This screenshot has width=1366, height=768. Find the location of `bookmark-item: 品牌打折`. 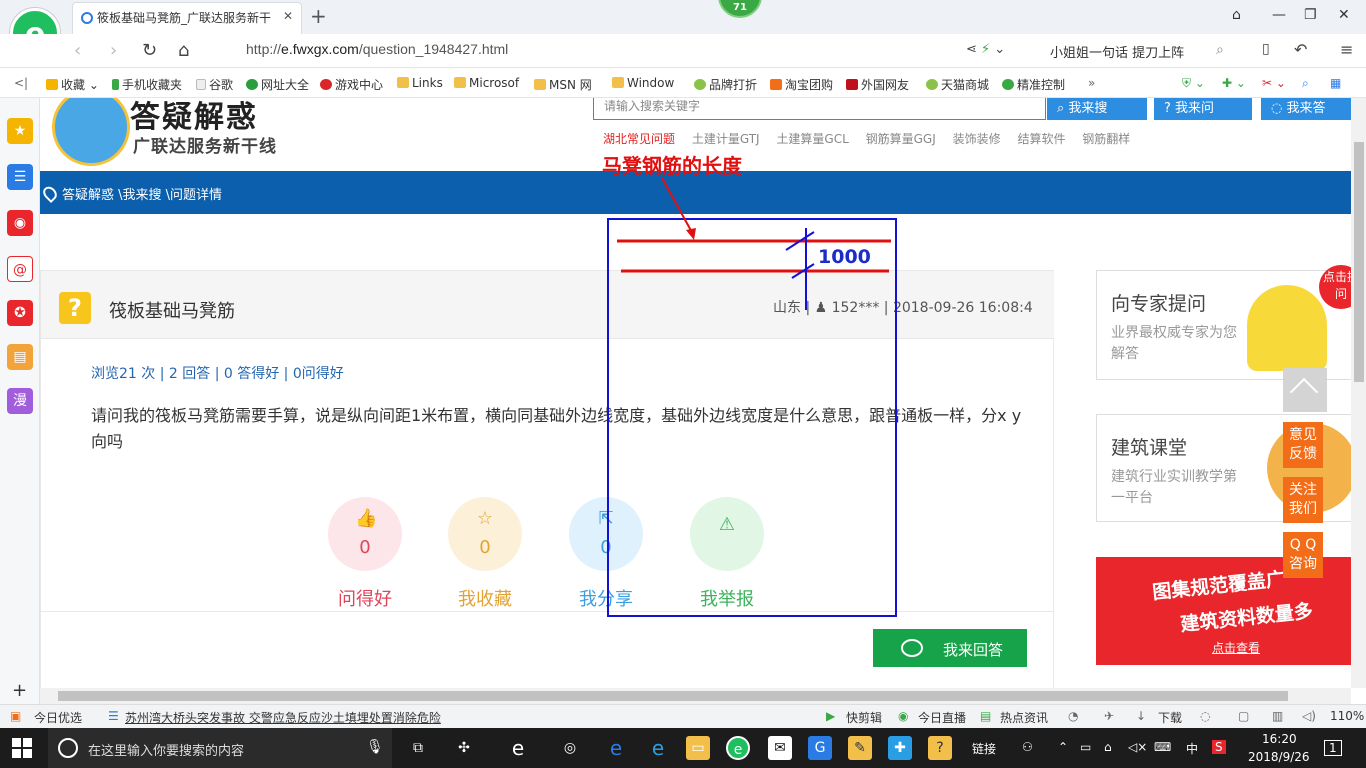

bookmark-item: 品牌打折 is located at coordinates (725, 84).